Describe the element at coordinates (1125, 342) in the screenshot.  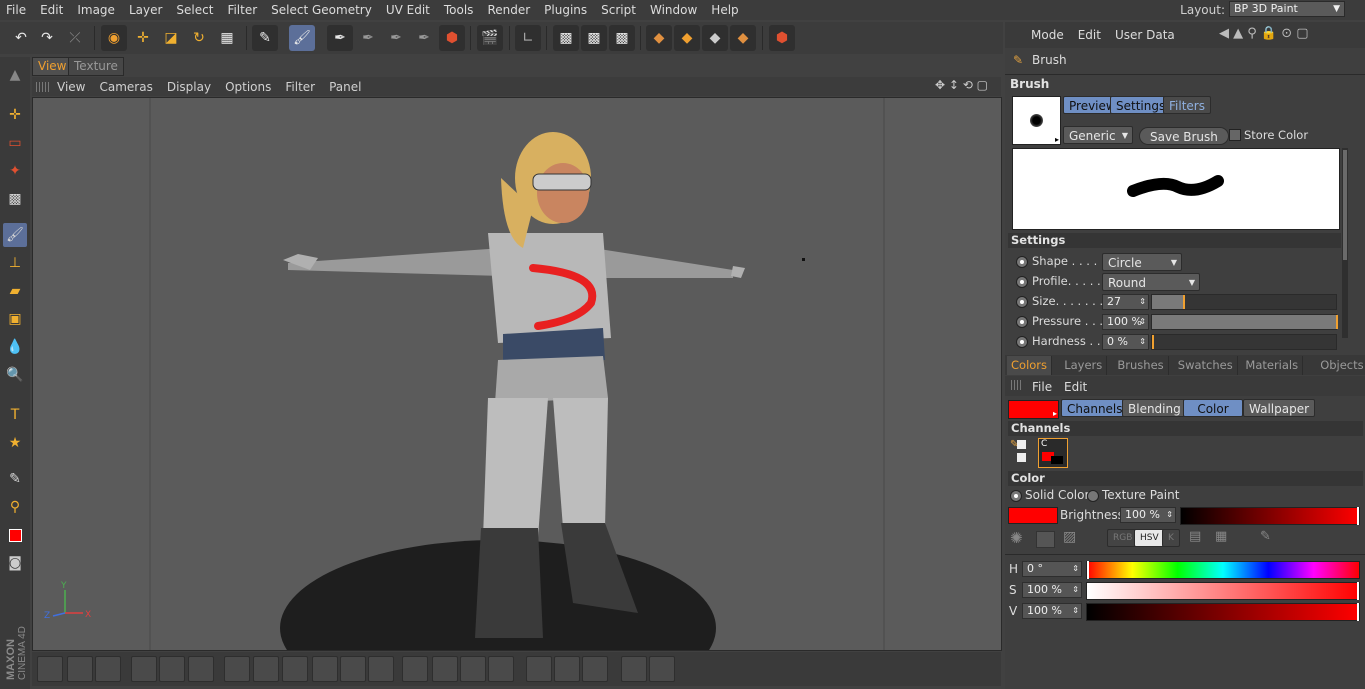
I see `setting-field: 0 % ⇕` at that location.